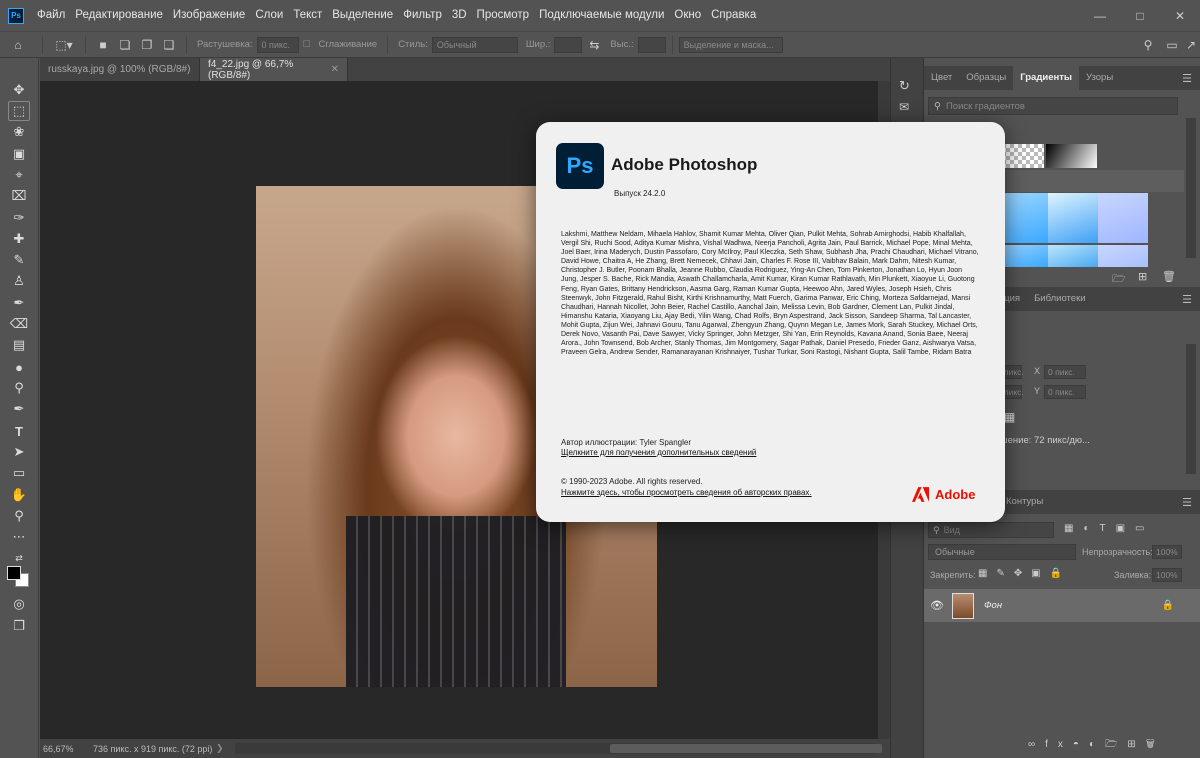 This screenshot has width=1200, height=758. Describe the element at coordinates (1096, 745) in the screenshot. I see `layers-footer-icons: ∞fx◓◐🗁⊞🗑` at that location.